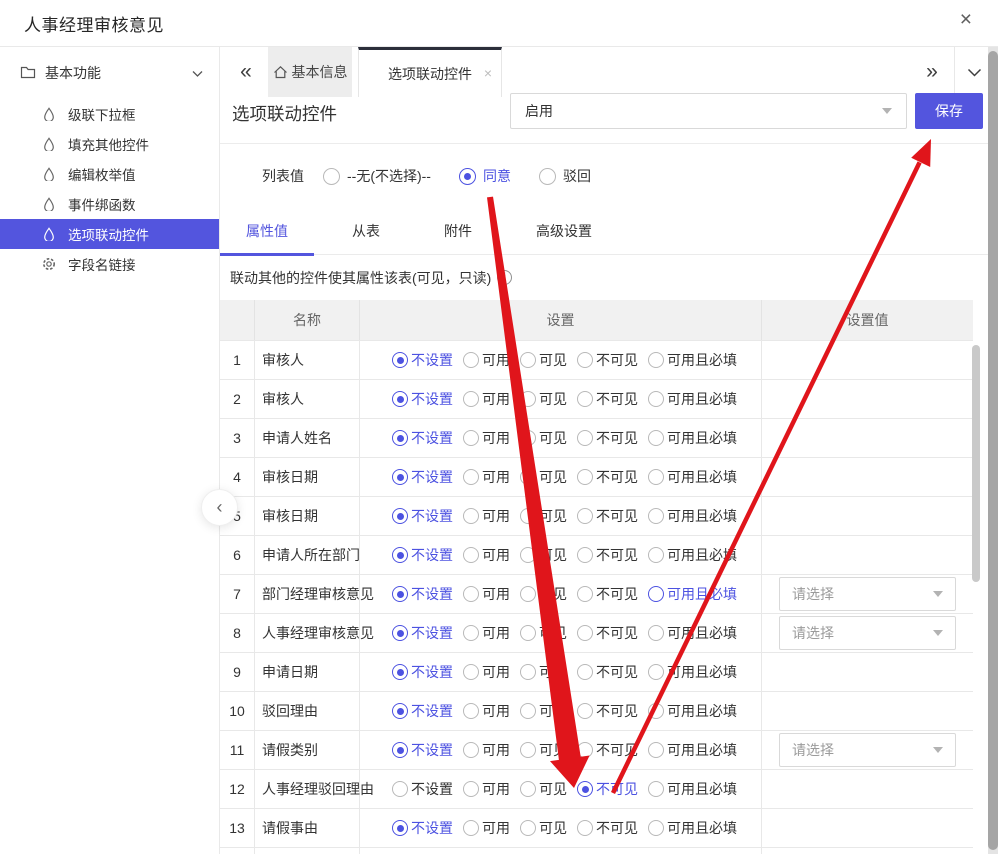 This screenshot has width=998, height=854. I want to click on list-value-radio: --无(不选择)--, so click(377, 176).